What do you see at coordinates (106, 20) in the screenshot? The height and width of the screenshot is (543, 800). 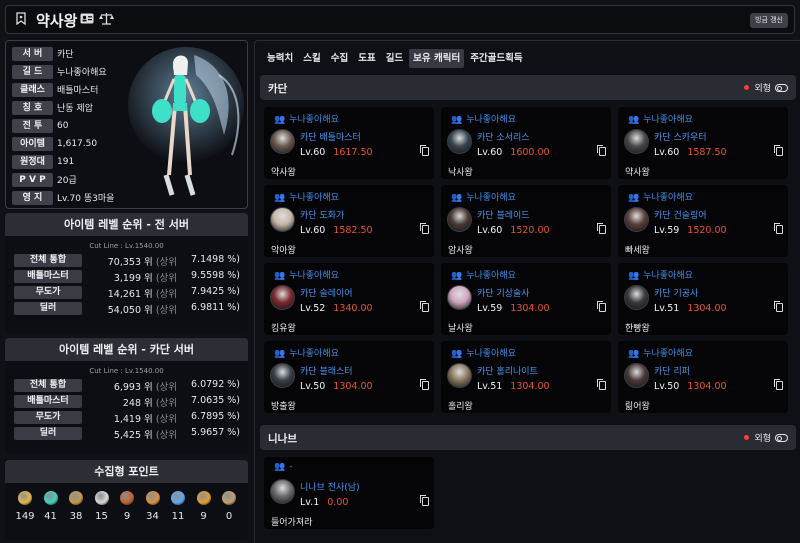 I see `scale-icon` at bounding box center [106, 20].